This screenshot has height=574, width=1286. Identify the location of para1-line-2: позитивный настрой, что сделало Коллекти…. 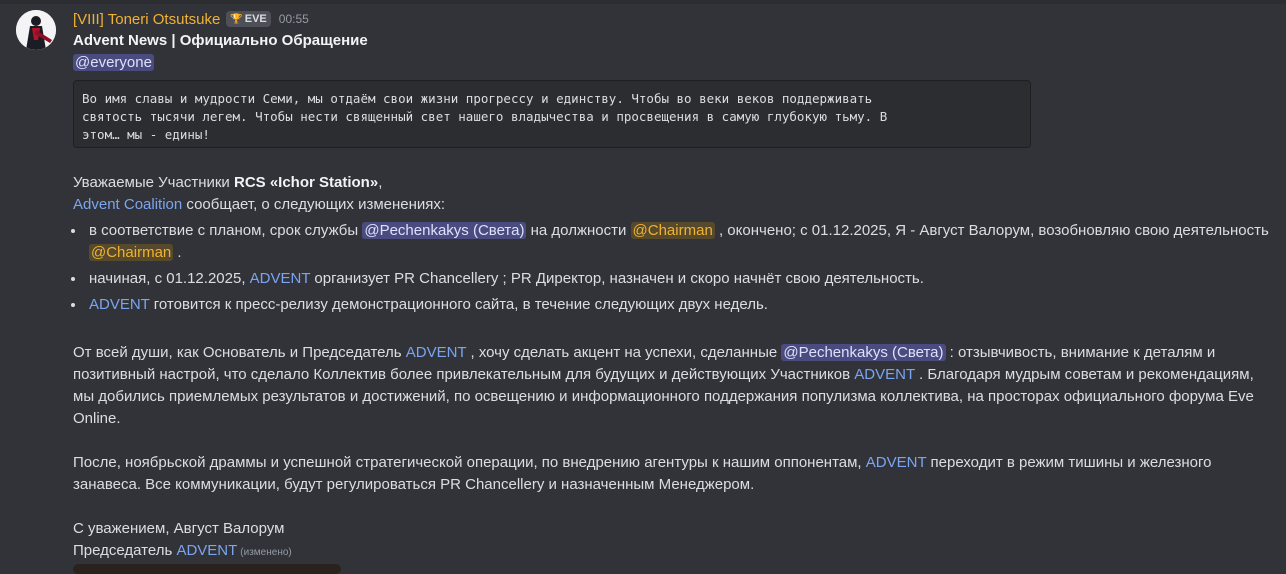
(663, 375).